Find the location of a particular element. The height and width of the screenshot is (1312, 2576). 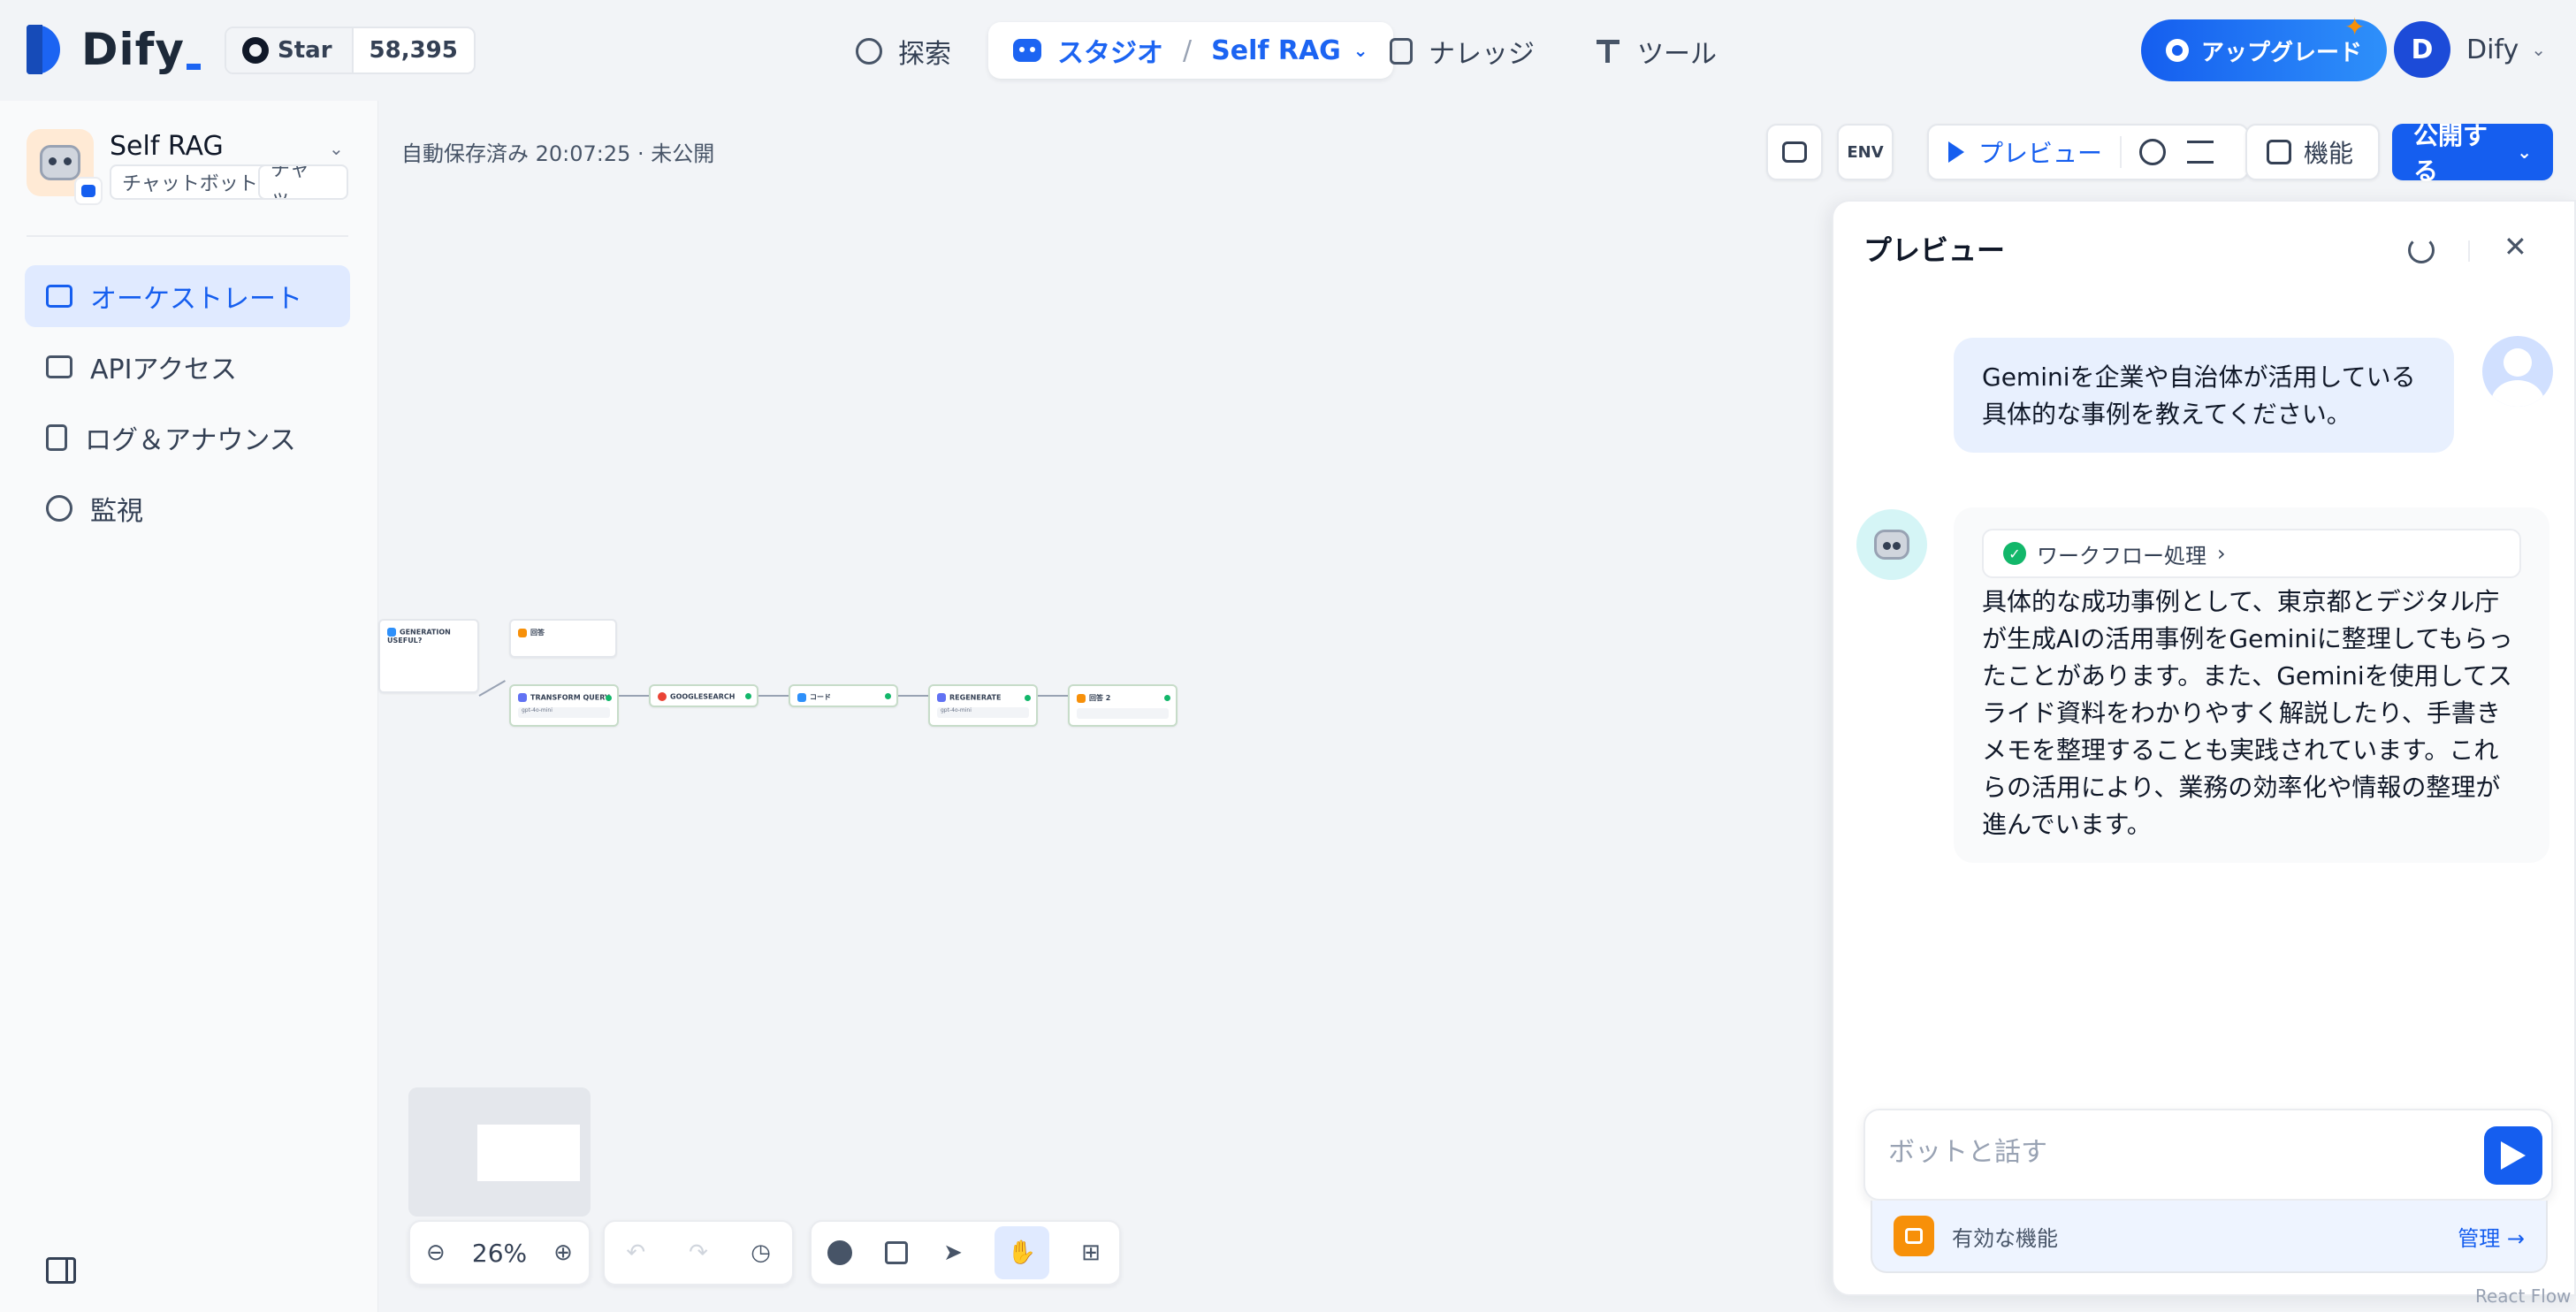

checklist-button is located at coordinates (1794, 152).